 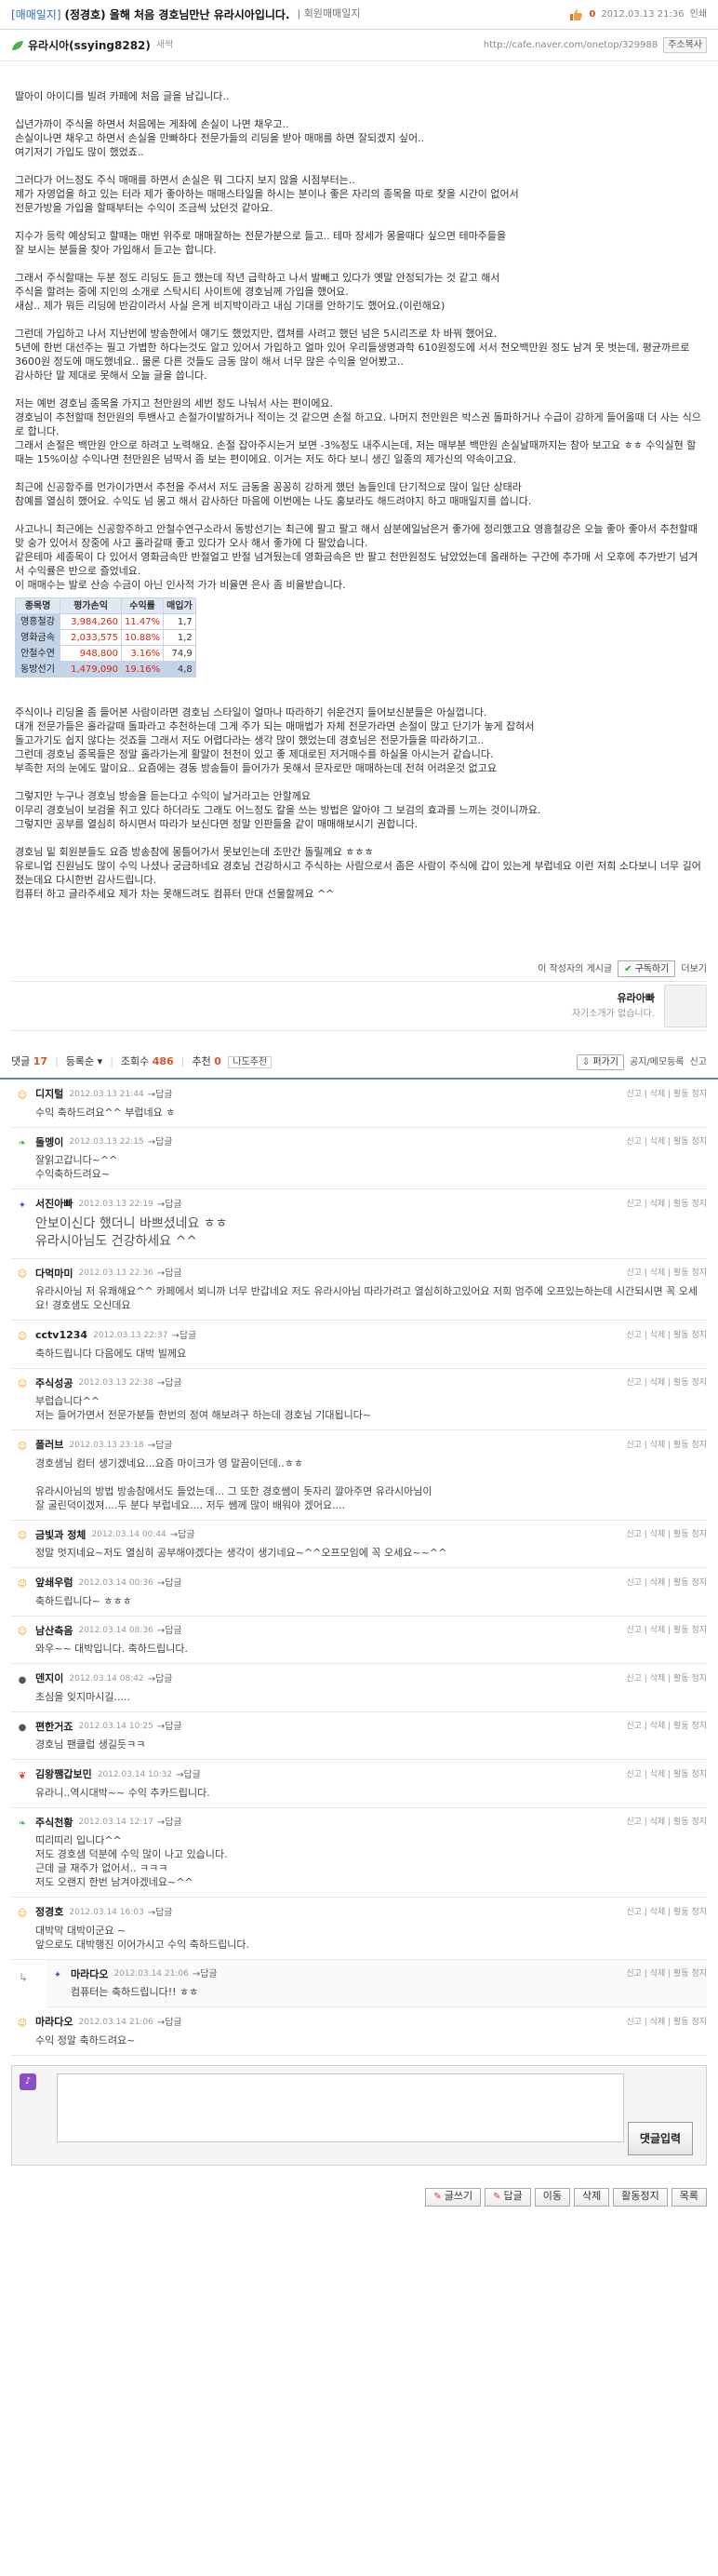 I want to click on order-select: 등록순 ▾, so click(x=84, y=1062).